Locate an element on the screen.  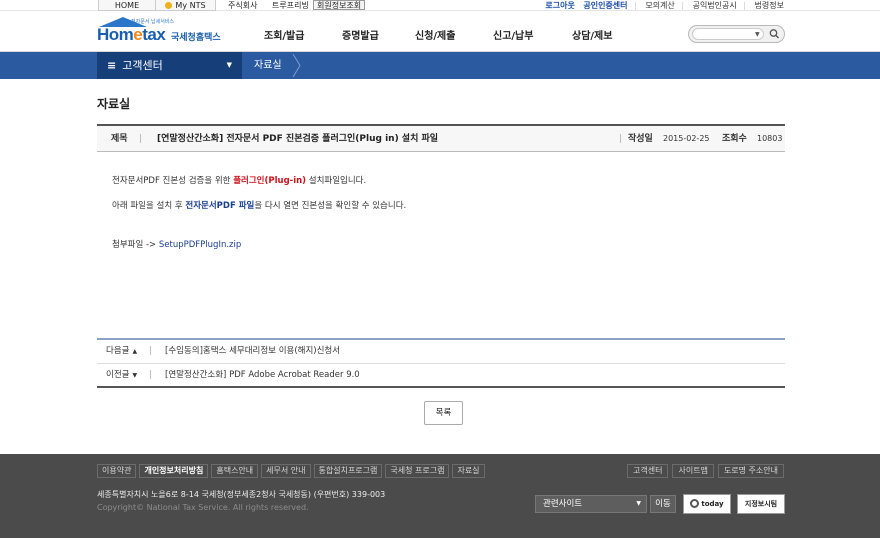
body-line1-highlight: 플러그인(Plug-in) is located at coordinates (270, 181).